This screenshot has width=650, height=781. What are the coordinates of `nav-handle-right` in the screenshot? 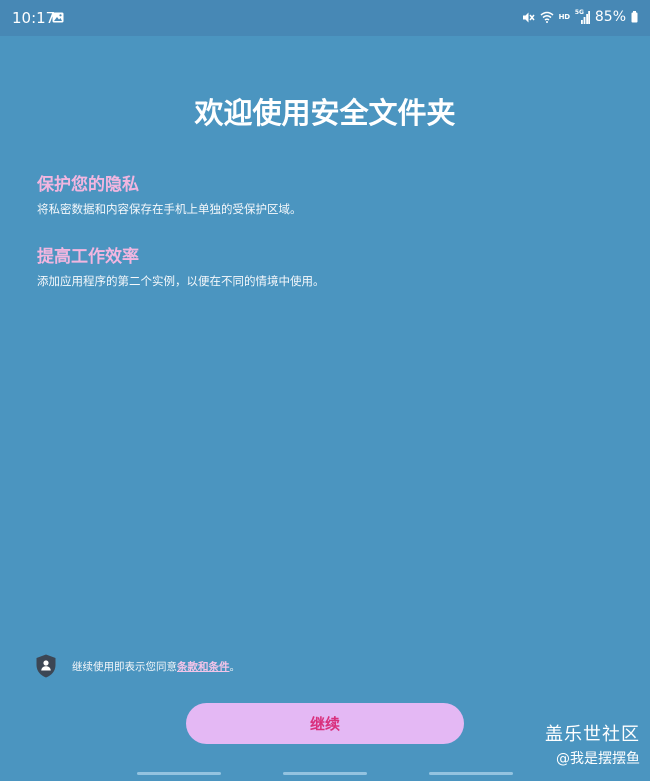 It's located at (471, 773).